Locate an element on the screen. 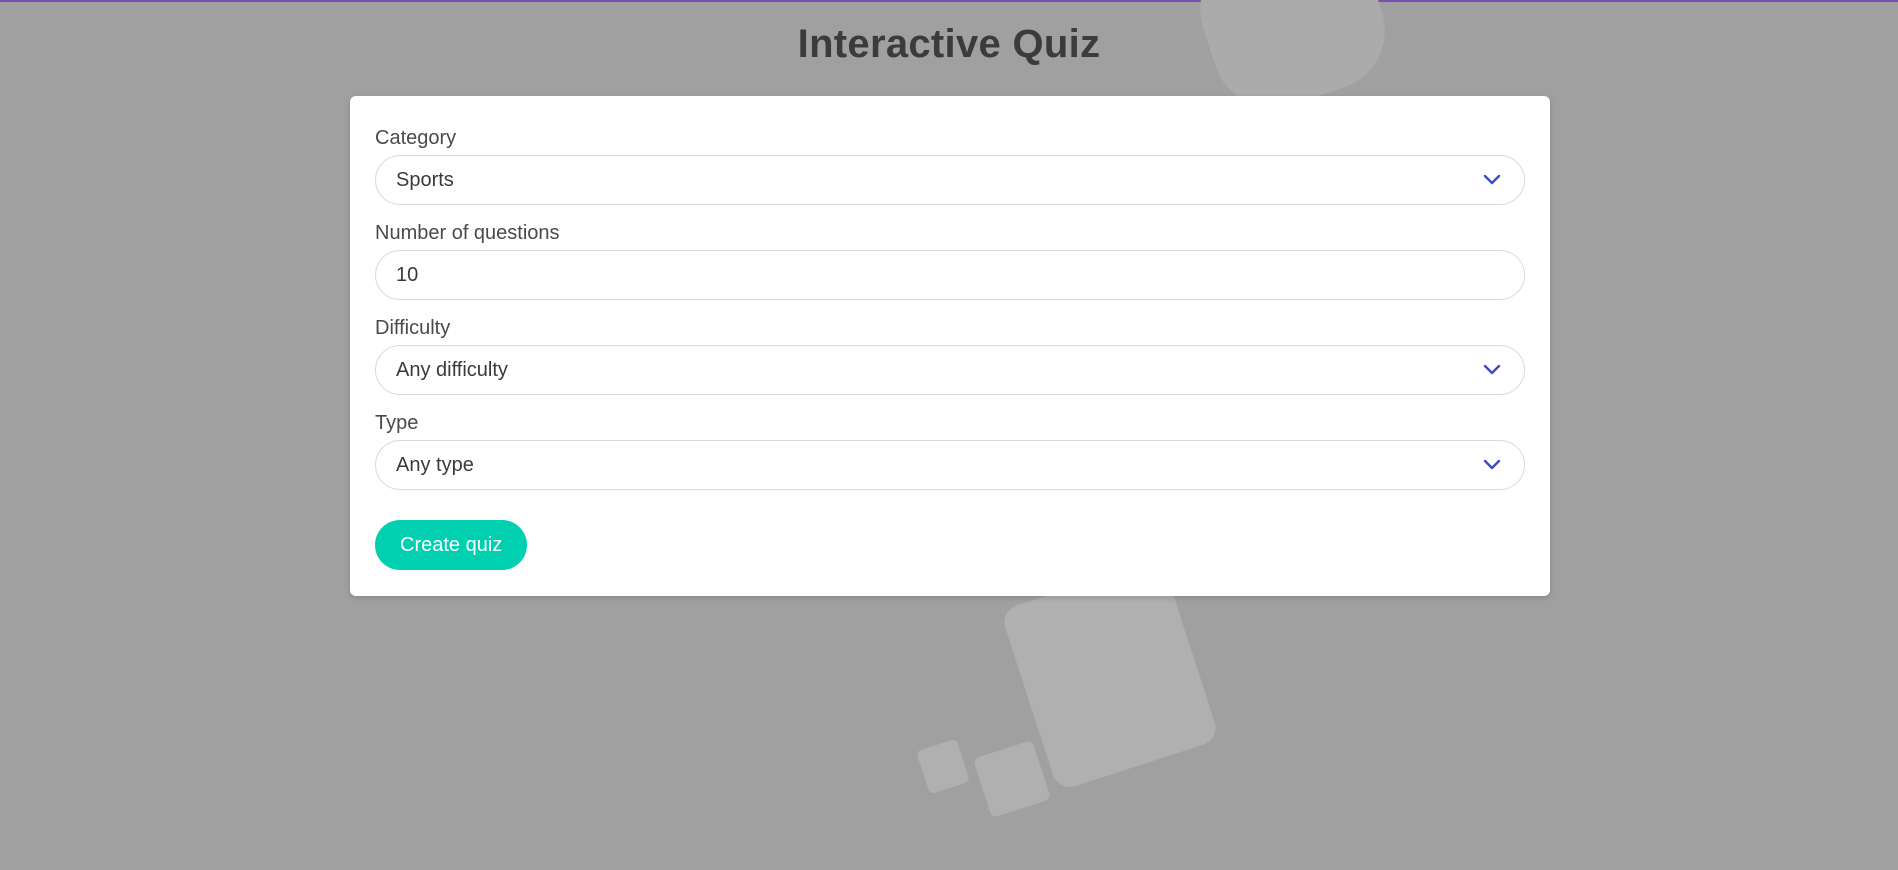 This screenshot has height=870, width=1898. difficulty-label: Difficulty is located at coordinates (413, 328).